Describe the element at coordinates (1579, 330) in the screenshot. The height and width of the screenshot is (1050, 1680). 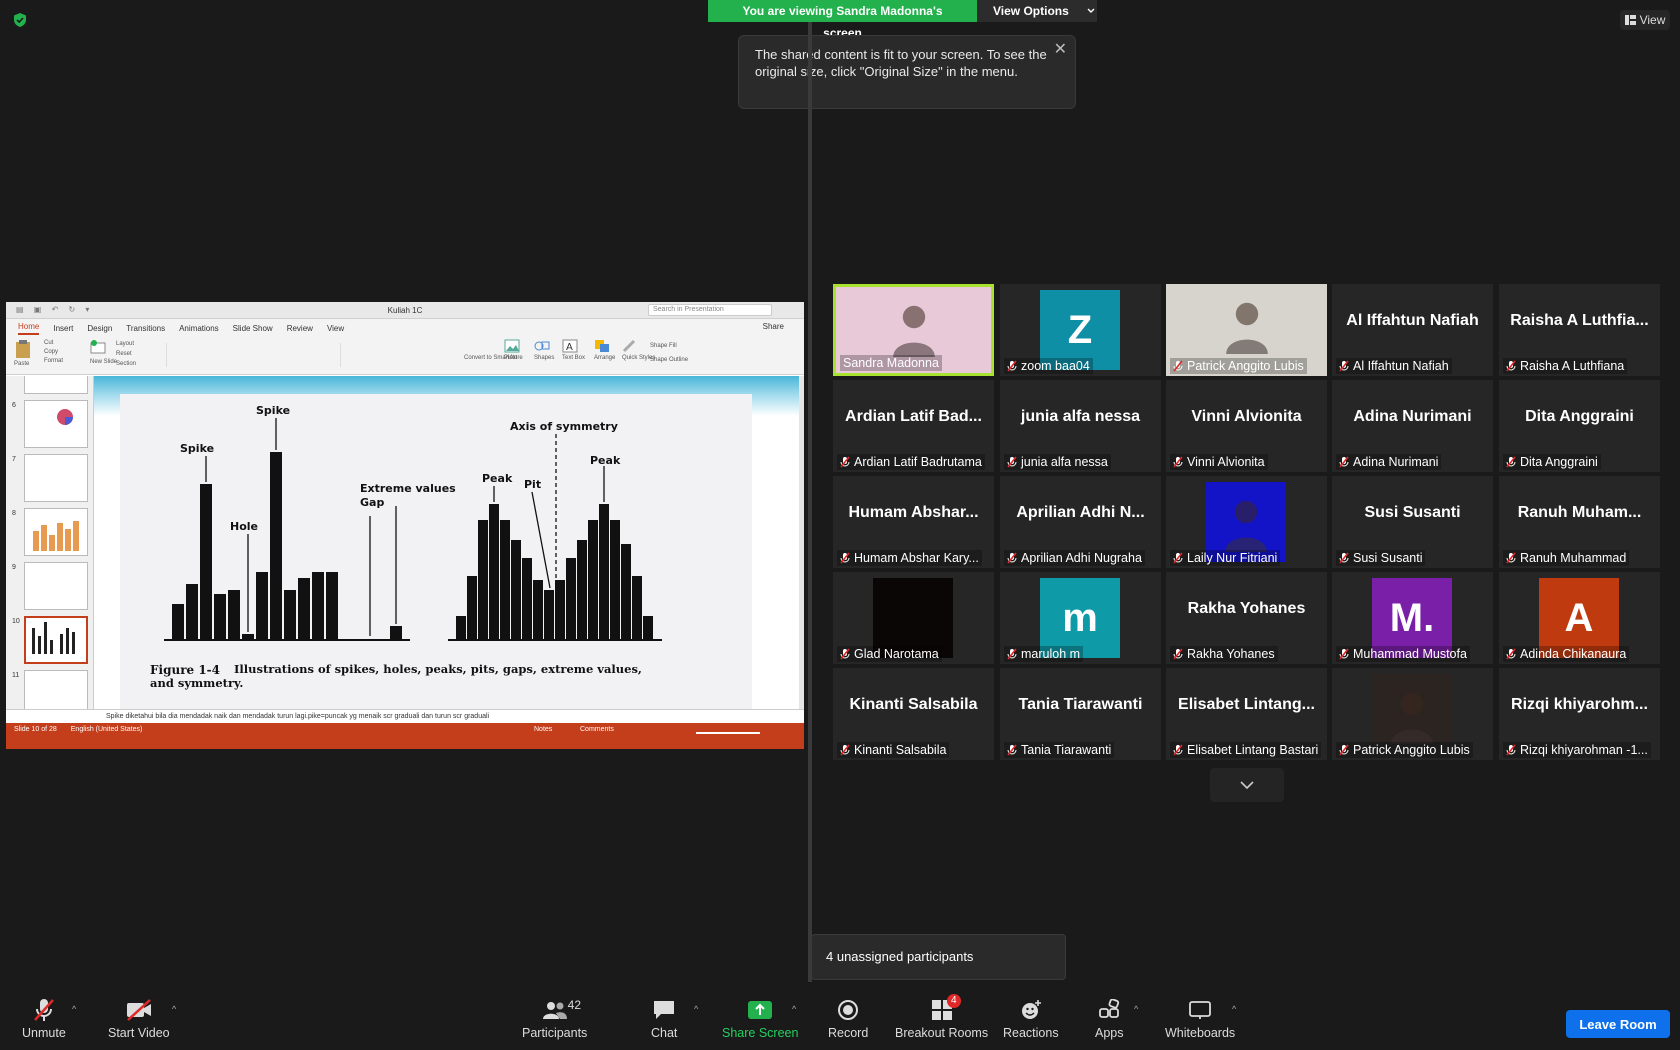
I see `participant-tile: Raisha A Luthfia... Raisha A Luthfiana` at that location.